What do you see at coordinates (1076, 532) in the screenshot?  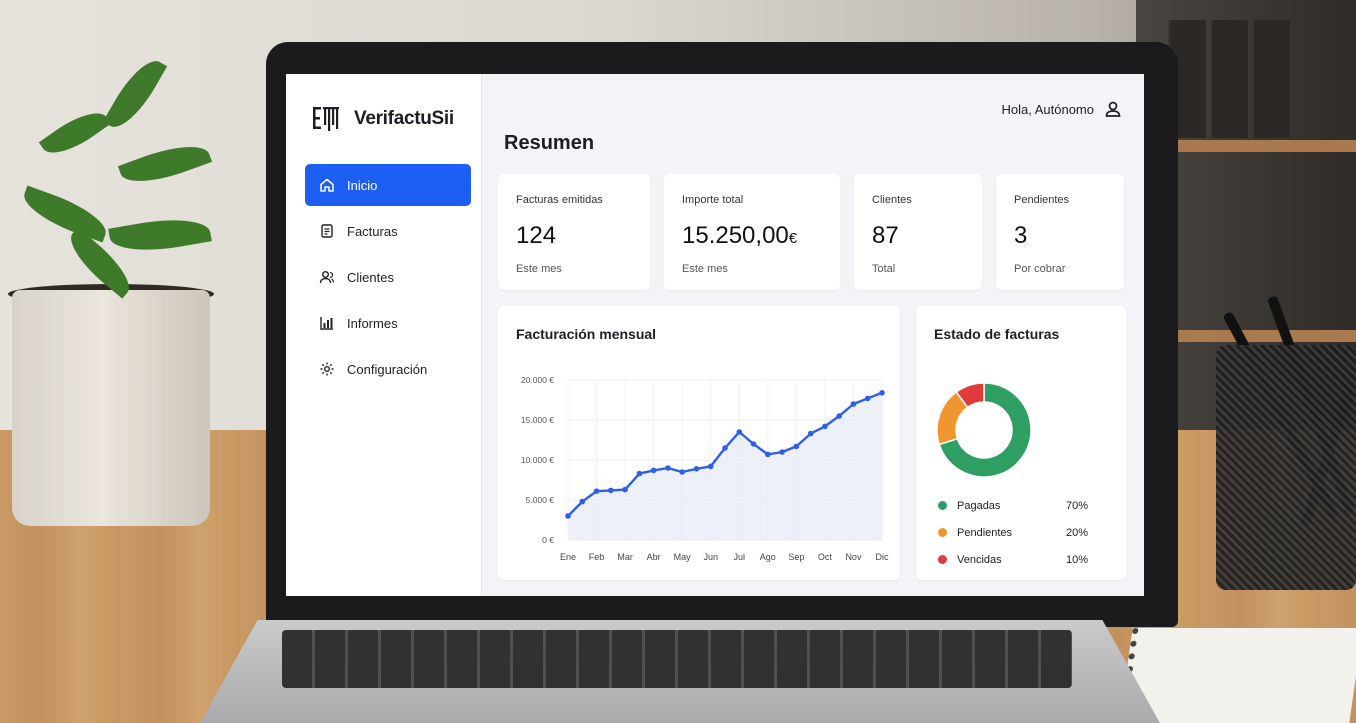 I see `legend-value: 20%` at bounding box center [1076, 532].